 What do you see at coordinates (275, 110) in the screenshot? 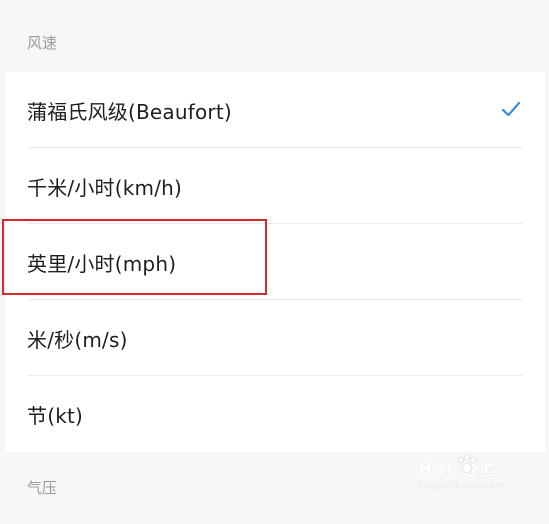
I see `option-beaufort: 蒲福氏风级(Beaufort)` at bounding box center [275, 110].